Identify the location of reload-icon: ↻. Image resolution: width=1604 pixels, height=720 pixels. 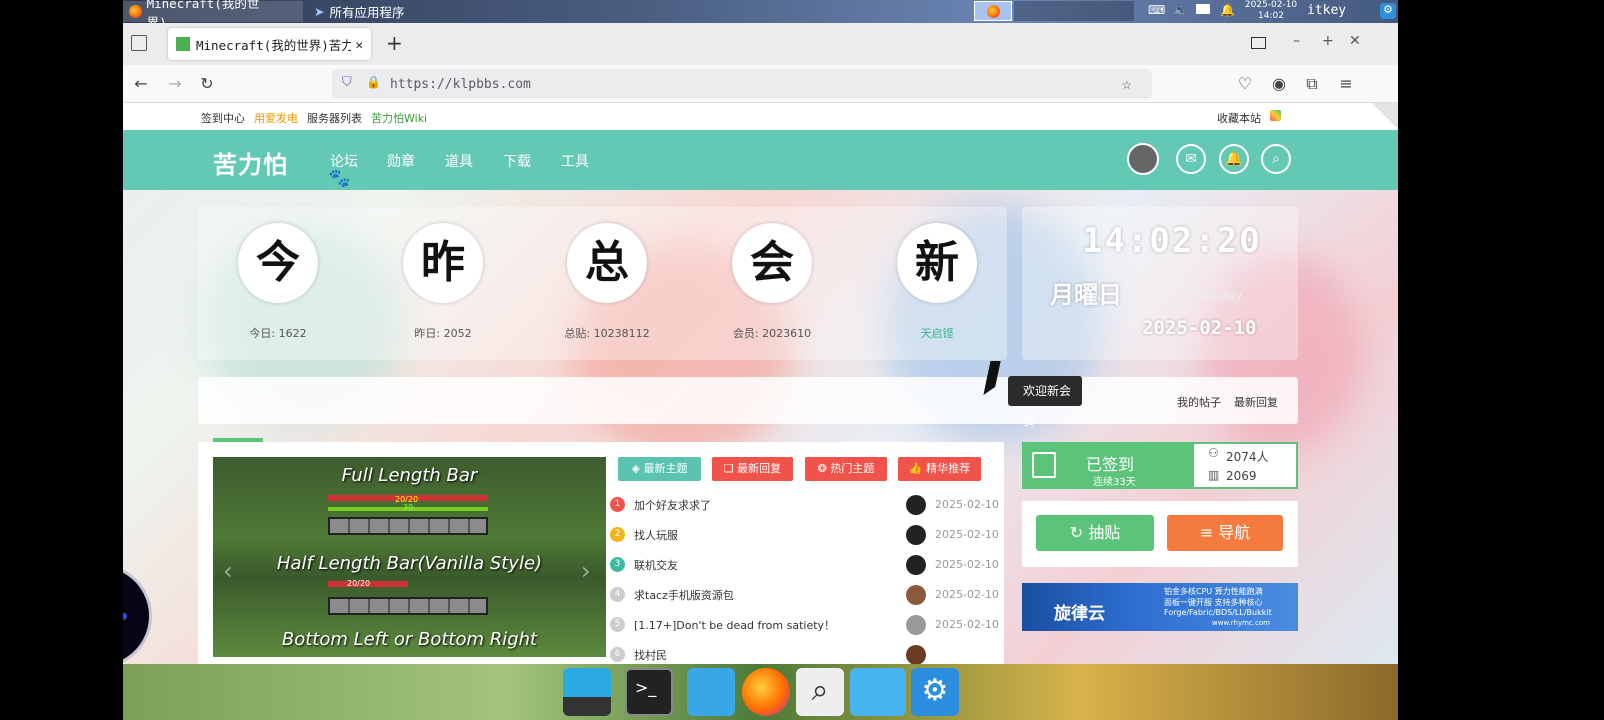
(207, 84).